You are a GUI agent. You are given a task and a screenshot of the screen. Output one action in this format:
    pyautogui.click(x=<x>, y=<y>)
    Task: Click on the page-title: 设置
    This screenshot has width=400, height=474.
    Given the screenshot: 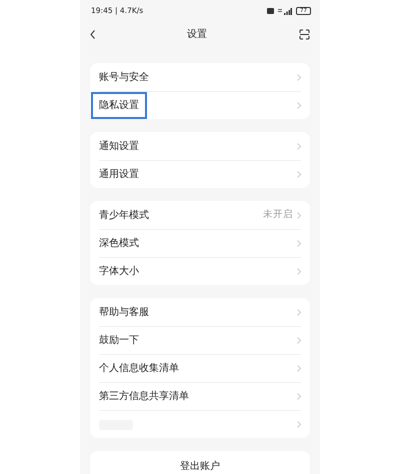 What is the action you would take?
    pyautogui.click(x=197, y=35)
    